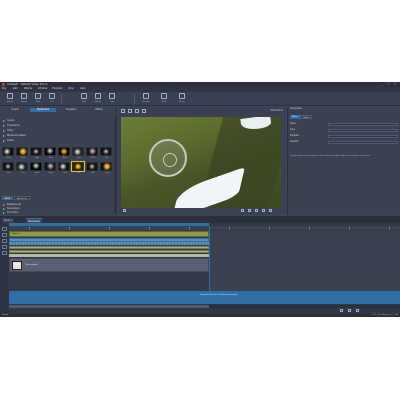  What do you see at coordinates (109, 306) in the screenshot?
I see `scrollbar-thumb` at bounding box center [109, 306].